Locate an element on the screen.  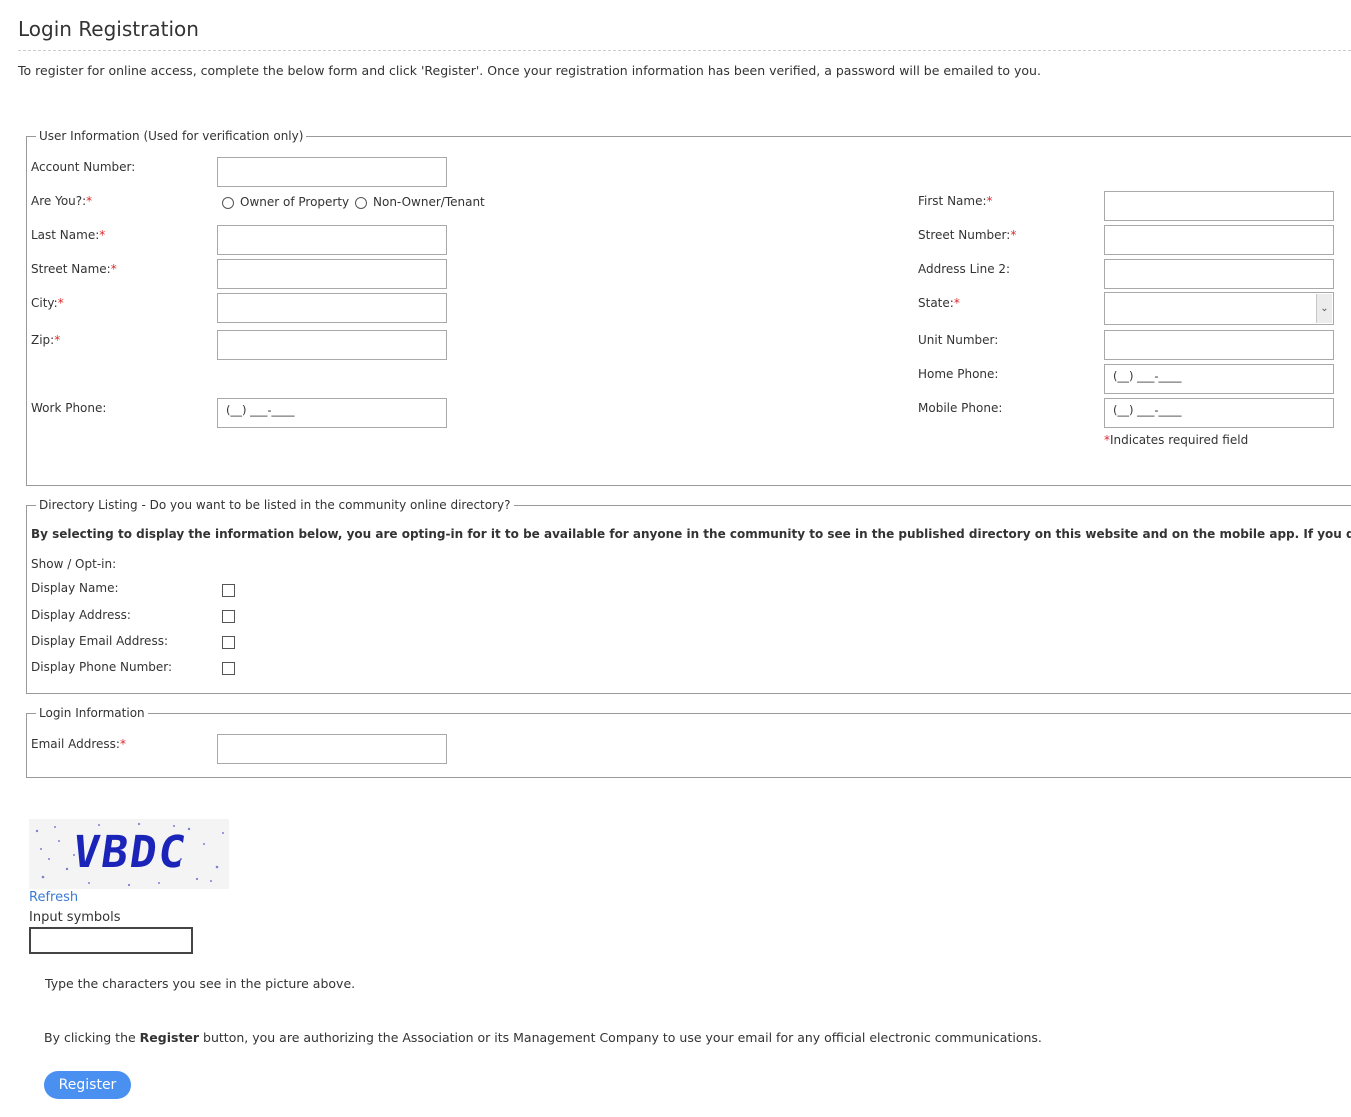
street-name-label: Street Name:* is located at coordinates (74, 269).